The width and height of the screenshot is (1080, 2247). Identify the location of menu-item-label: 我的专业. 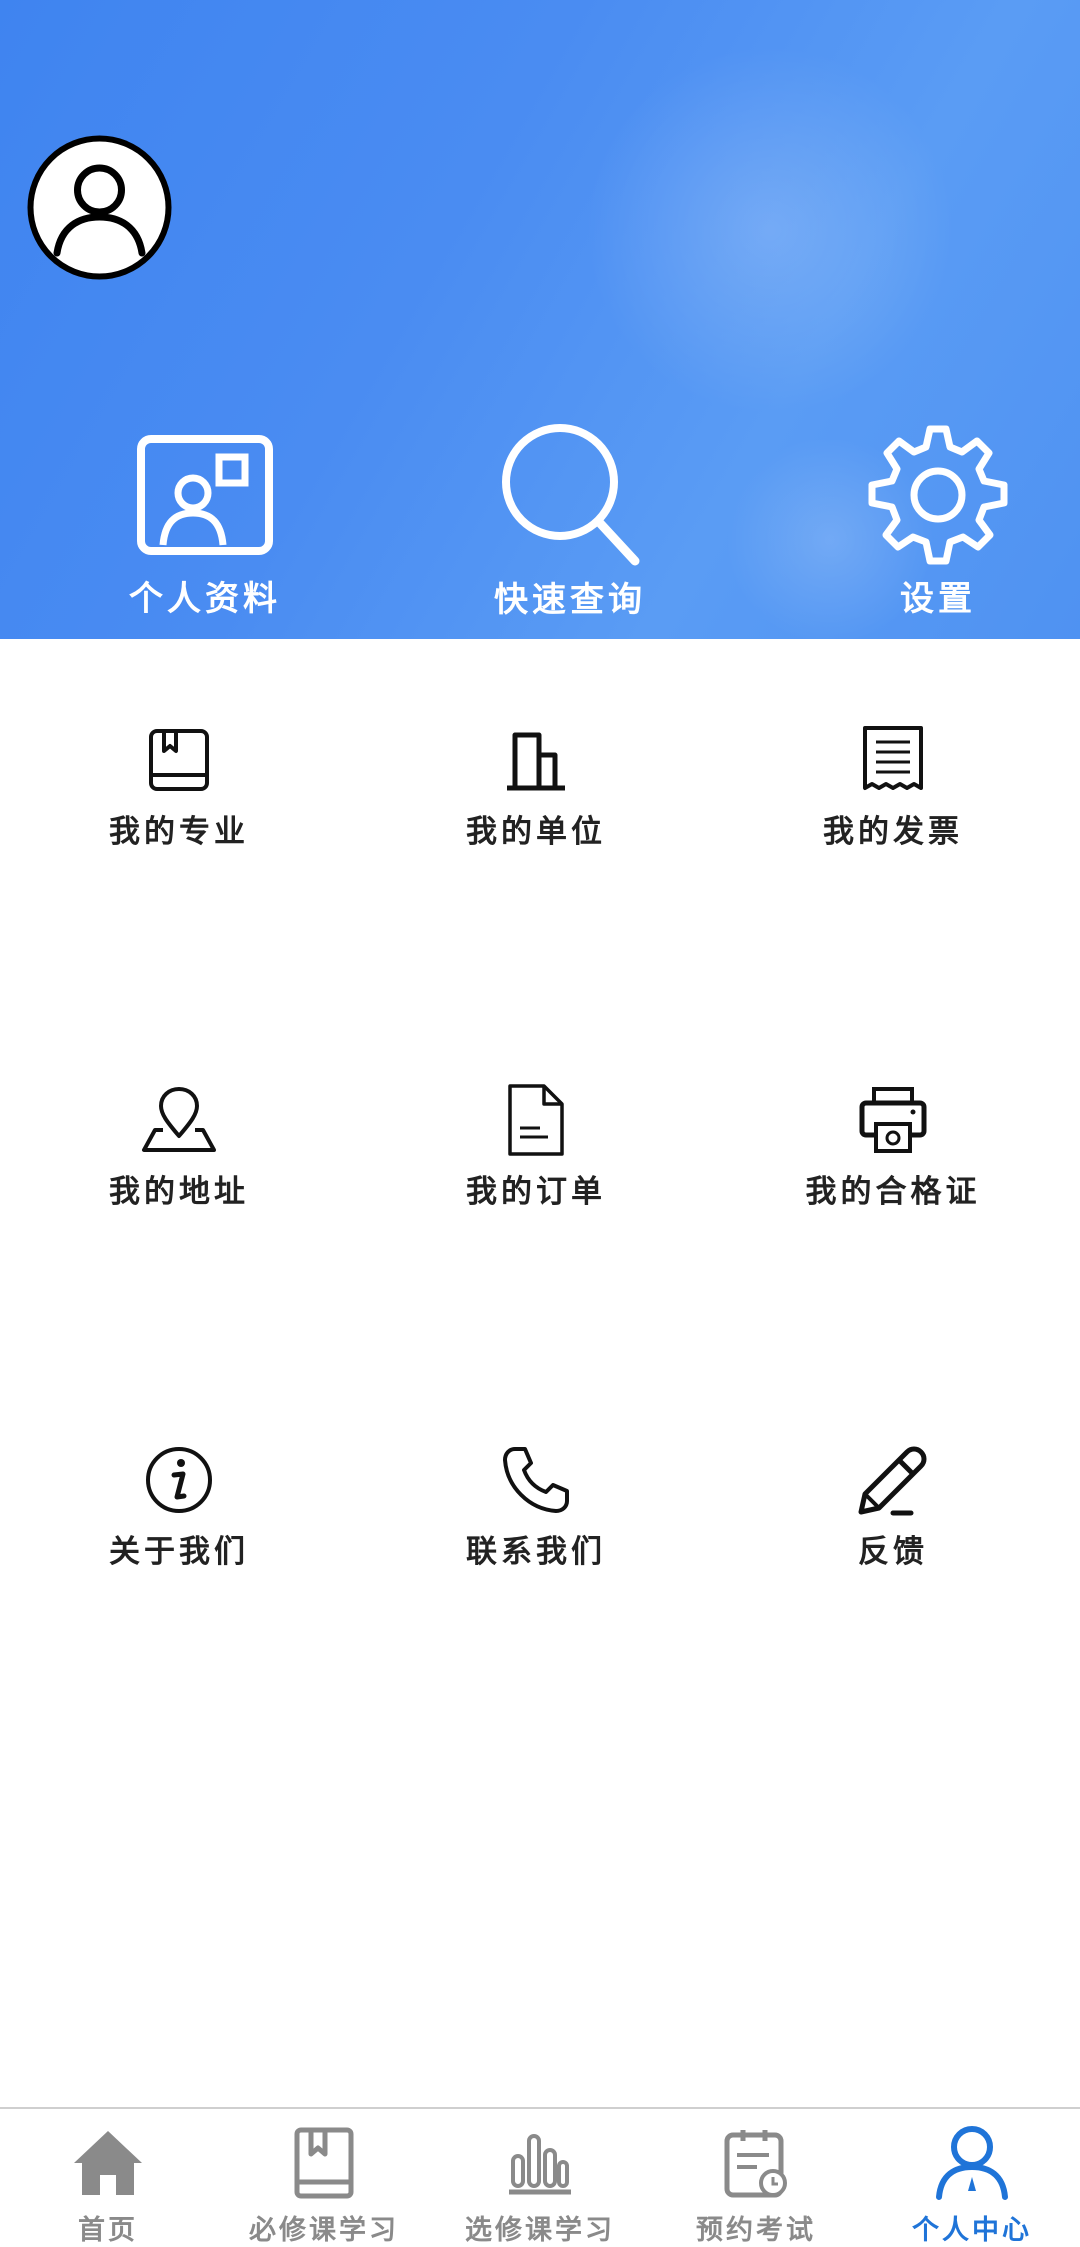
(179, 832).